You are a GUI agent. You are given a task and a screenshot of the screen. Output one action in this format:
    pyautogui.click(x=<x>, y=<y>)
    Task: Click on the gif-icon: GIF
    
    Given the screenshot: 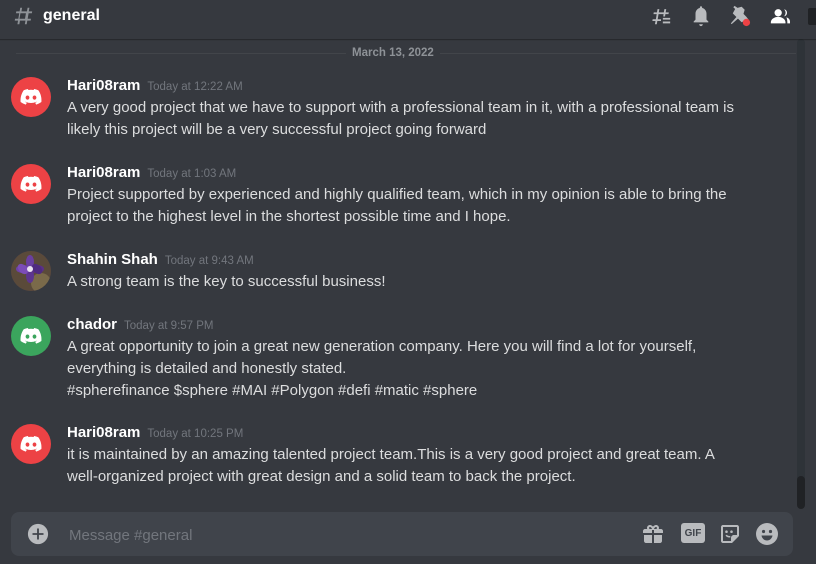 What is the action you would take?
    pyautogui.click(x=693, y=533)
    